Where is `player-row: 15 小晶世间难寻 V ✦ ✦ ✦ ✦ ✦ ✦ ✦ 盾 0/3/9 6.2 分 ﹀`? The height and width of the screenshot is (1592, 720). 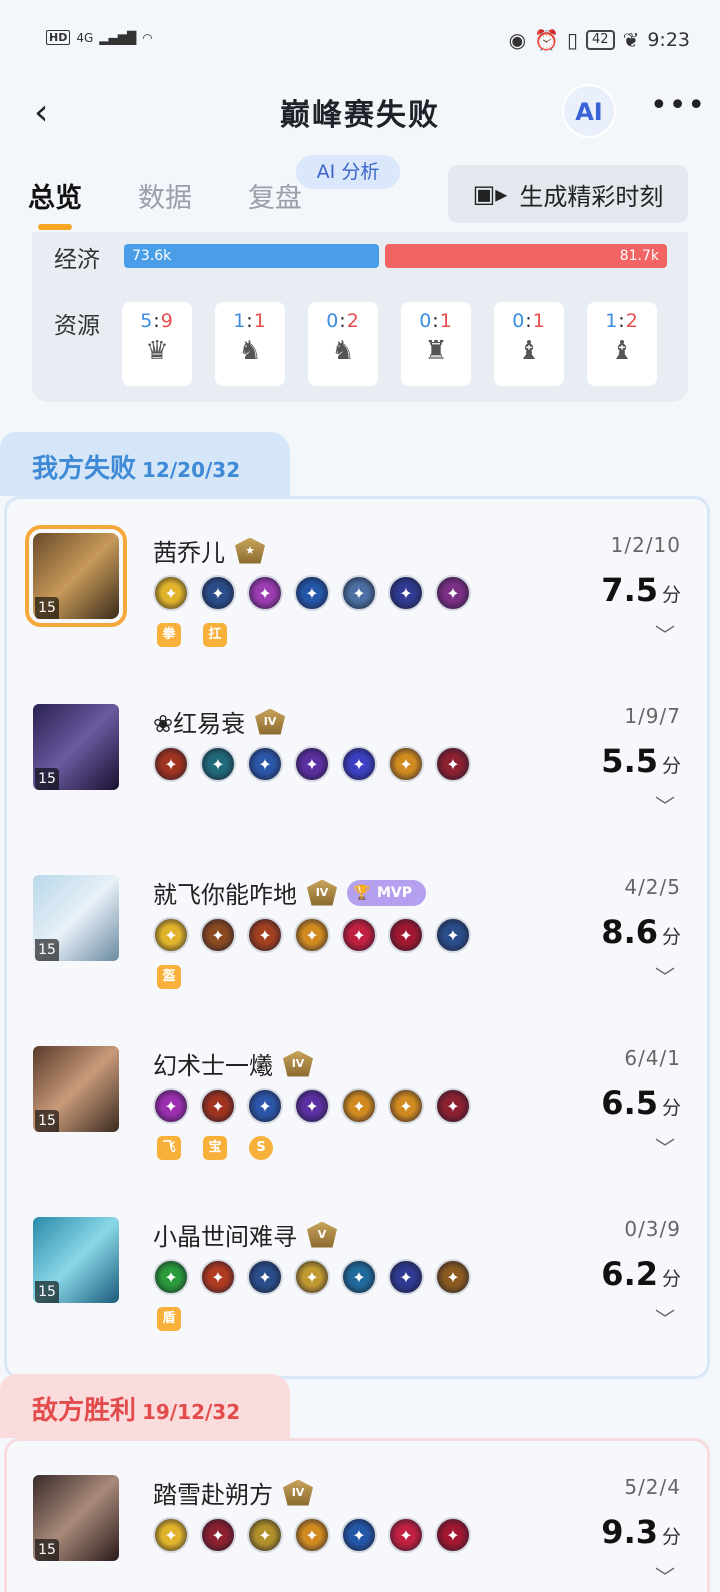
player-row: 15 小晶世间难寻 V ✦ ✦ ✦ ✦ ✦ ✦ ✦ 盾 0/3/9 6.2 分 ﹀ is located at coordinates (357, 1288).